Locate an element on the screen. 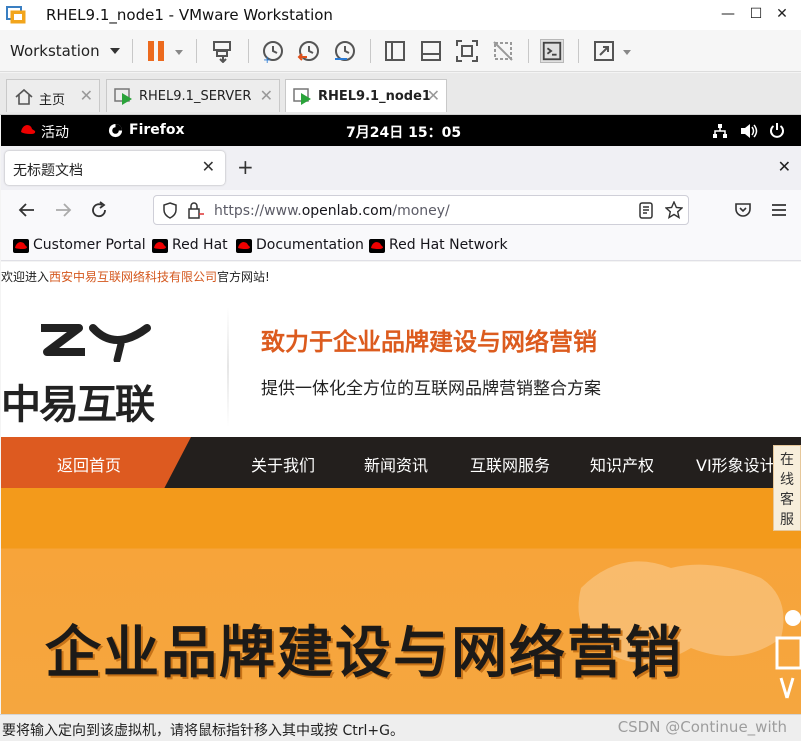 This screenshot has width=801, height=741. firefox-icon is located at coordinates (115, 130).